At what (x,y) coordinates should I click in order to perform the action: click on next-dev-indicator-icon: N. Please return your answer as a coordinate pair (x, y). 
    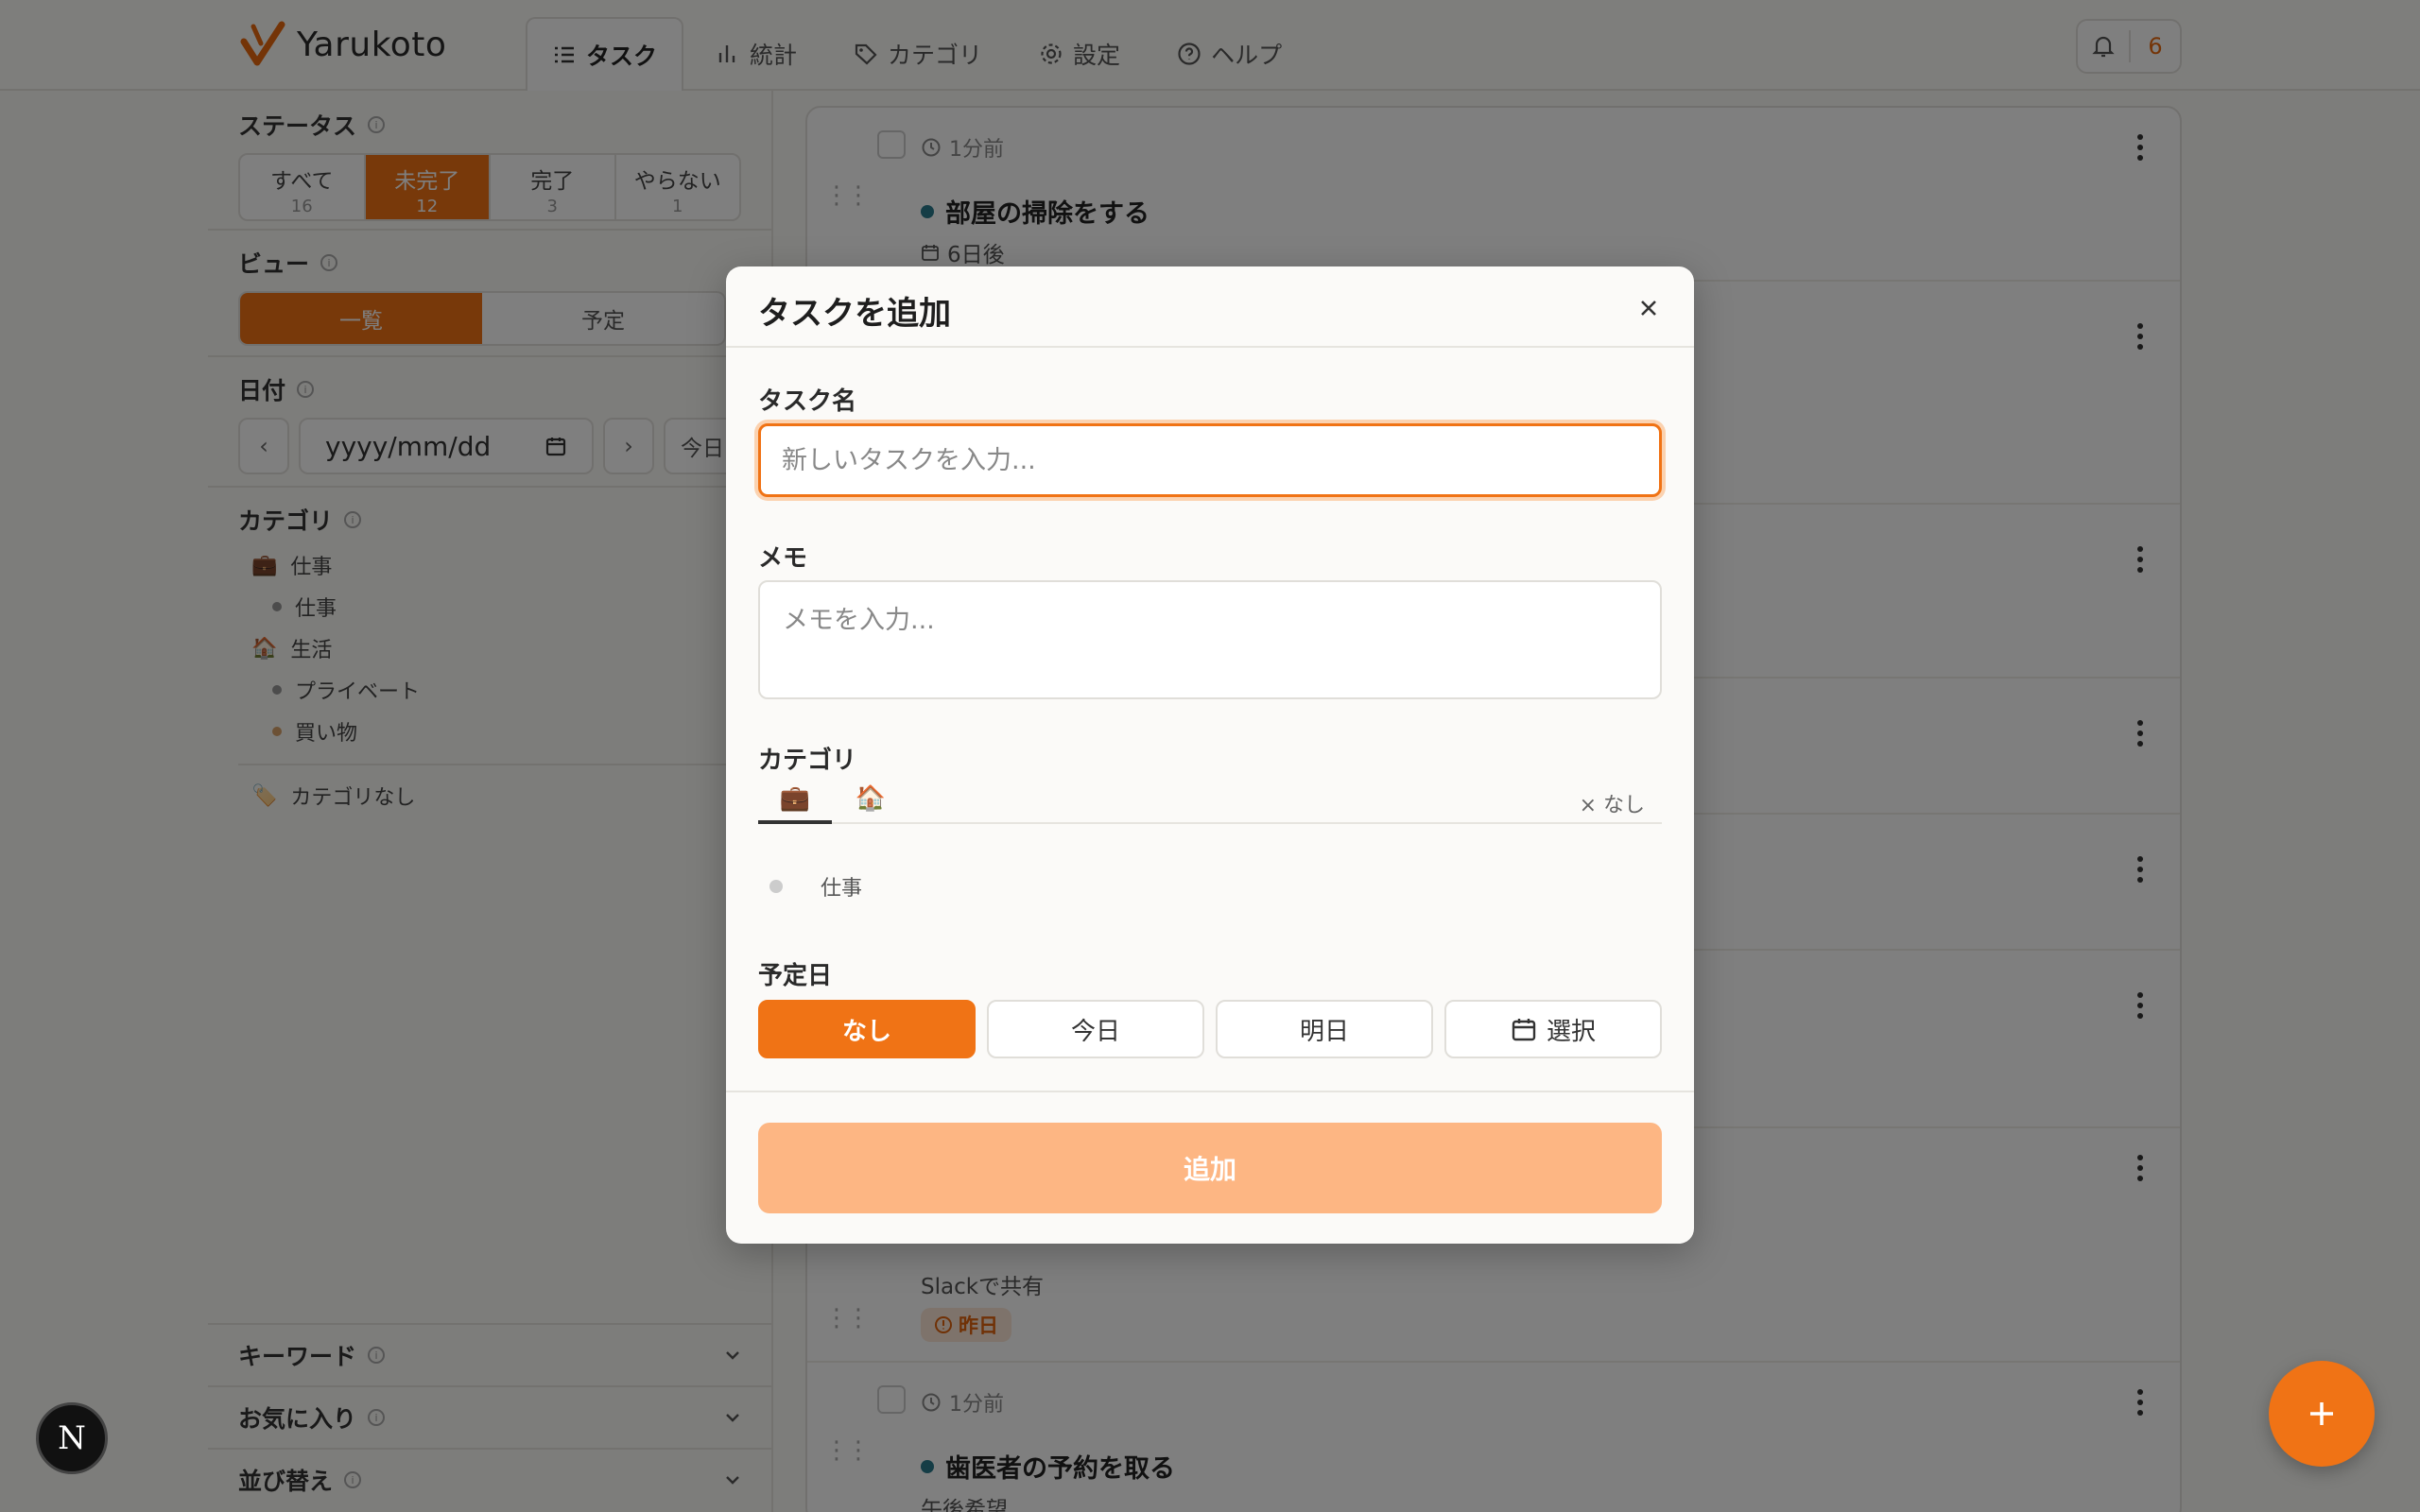
    Looking at the image, I should click on (72, 1438).